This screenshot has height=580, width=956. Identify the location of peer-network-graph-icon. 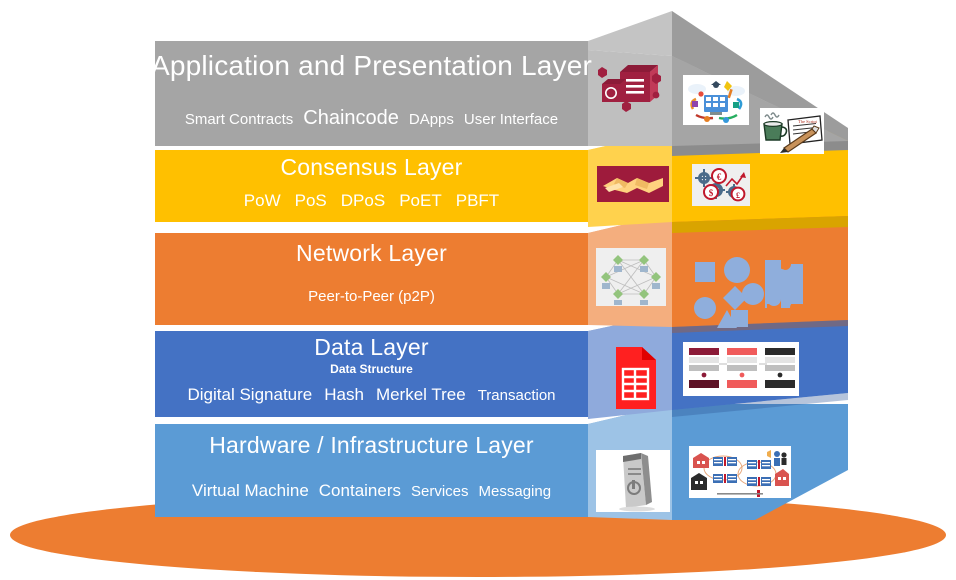
(631, 277).